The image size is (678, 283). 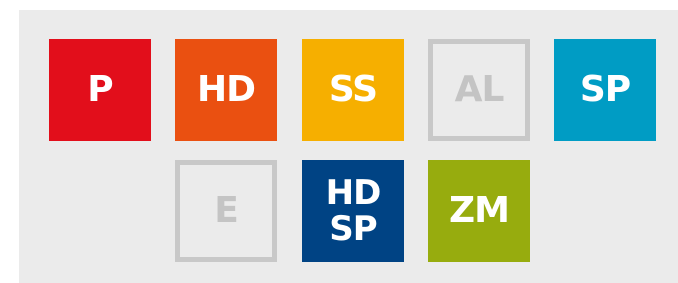 I want to click on tile-hd-sp: HD SP, so click(x=353, y=211).